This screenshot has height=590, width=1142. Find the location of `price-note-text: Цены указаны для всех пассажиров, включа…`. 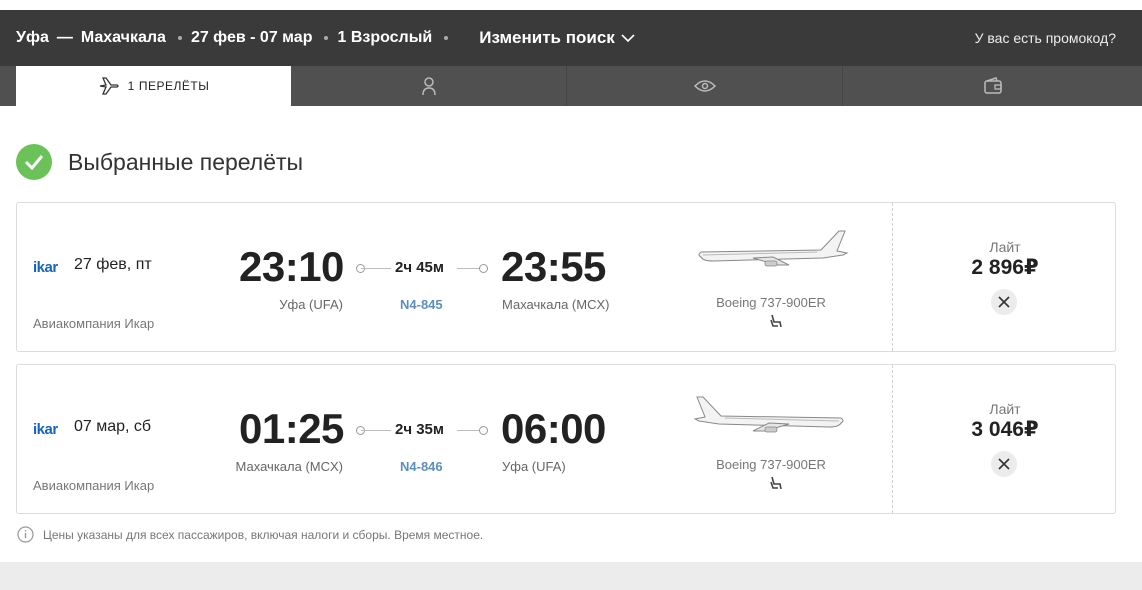

price-note-text: Цены указаны для всех пассажиров, включа… is located at coordinates (263, 534).